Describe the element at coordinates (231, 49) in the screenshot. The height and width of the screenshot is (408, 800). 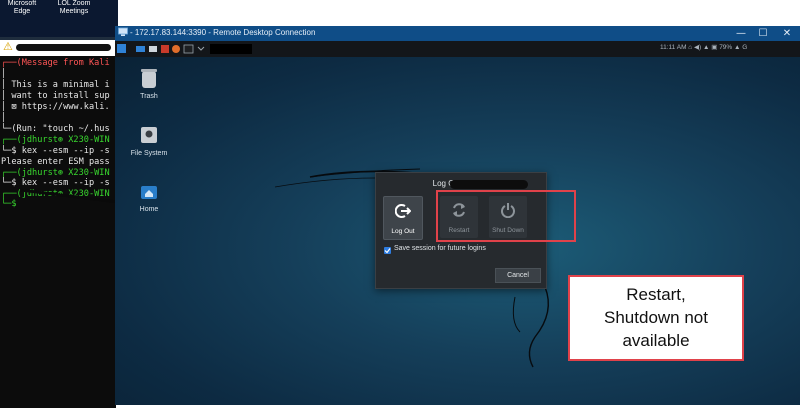
I see `active-window-task` at that location.